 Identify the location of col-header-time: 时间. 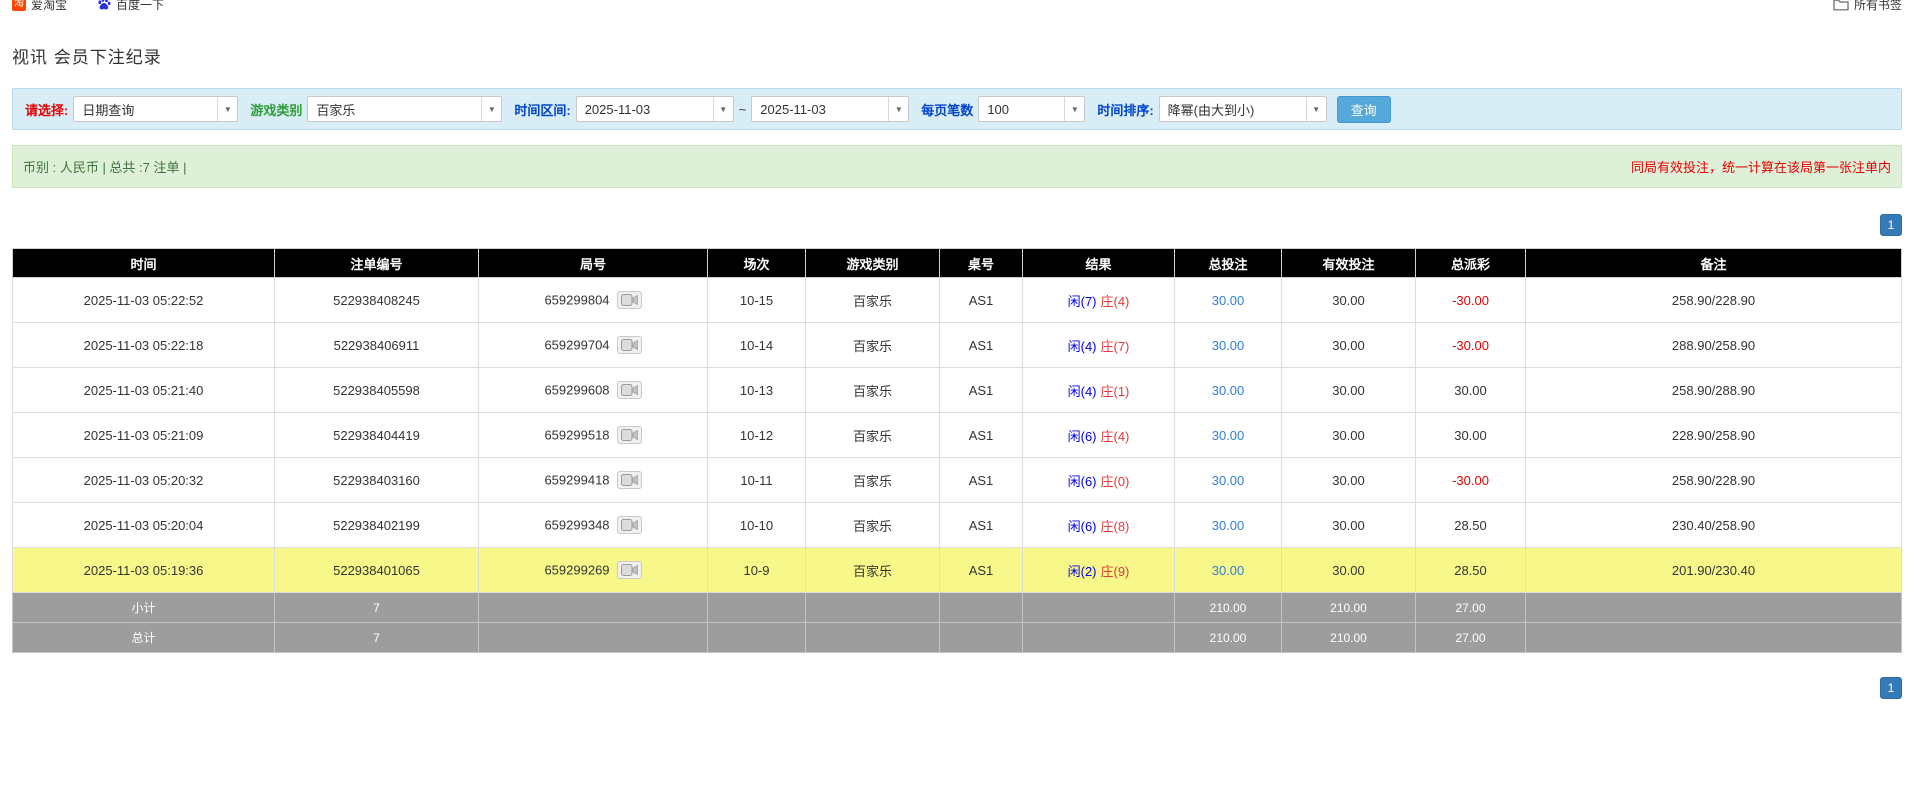
(143, 263).